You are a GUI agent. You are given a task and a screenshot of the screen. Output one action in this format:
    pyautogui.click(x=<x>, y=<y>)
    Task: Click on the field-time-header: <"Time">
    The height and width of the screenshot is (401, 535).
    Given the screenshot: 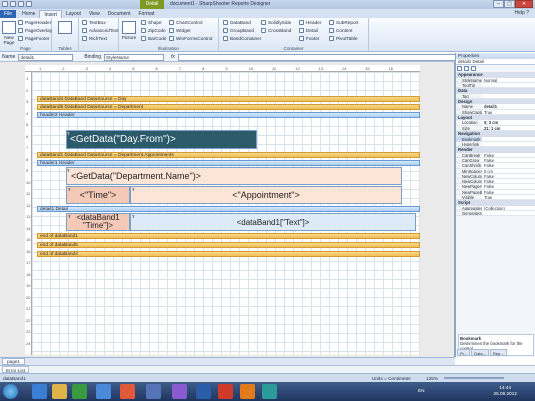 What is the action you would take?
    pyautogui.click(x=98, y=195)
    